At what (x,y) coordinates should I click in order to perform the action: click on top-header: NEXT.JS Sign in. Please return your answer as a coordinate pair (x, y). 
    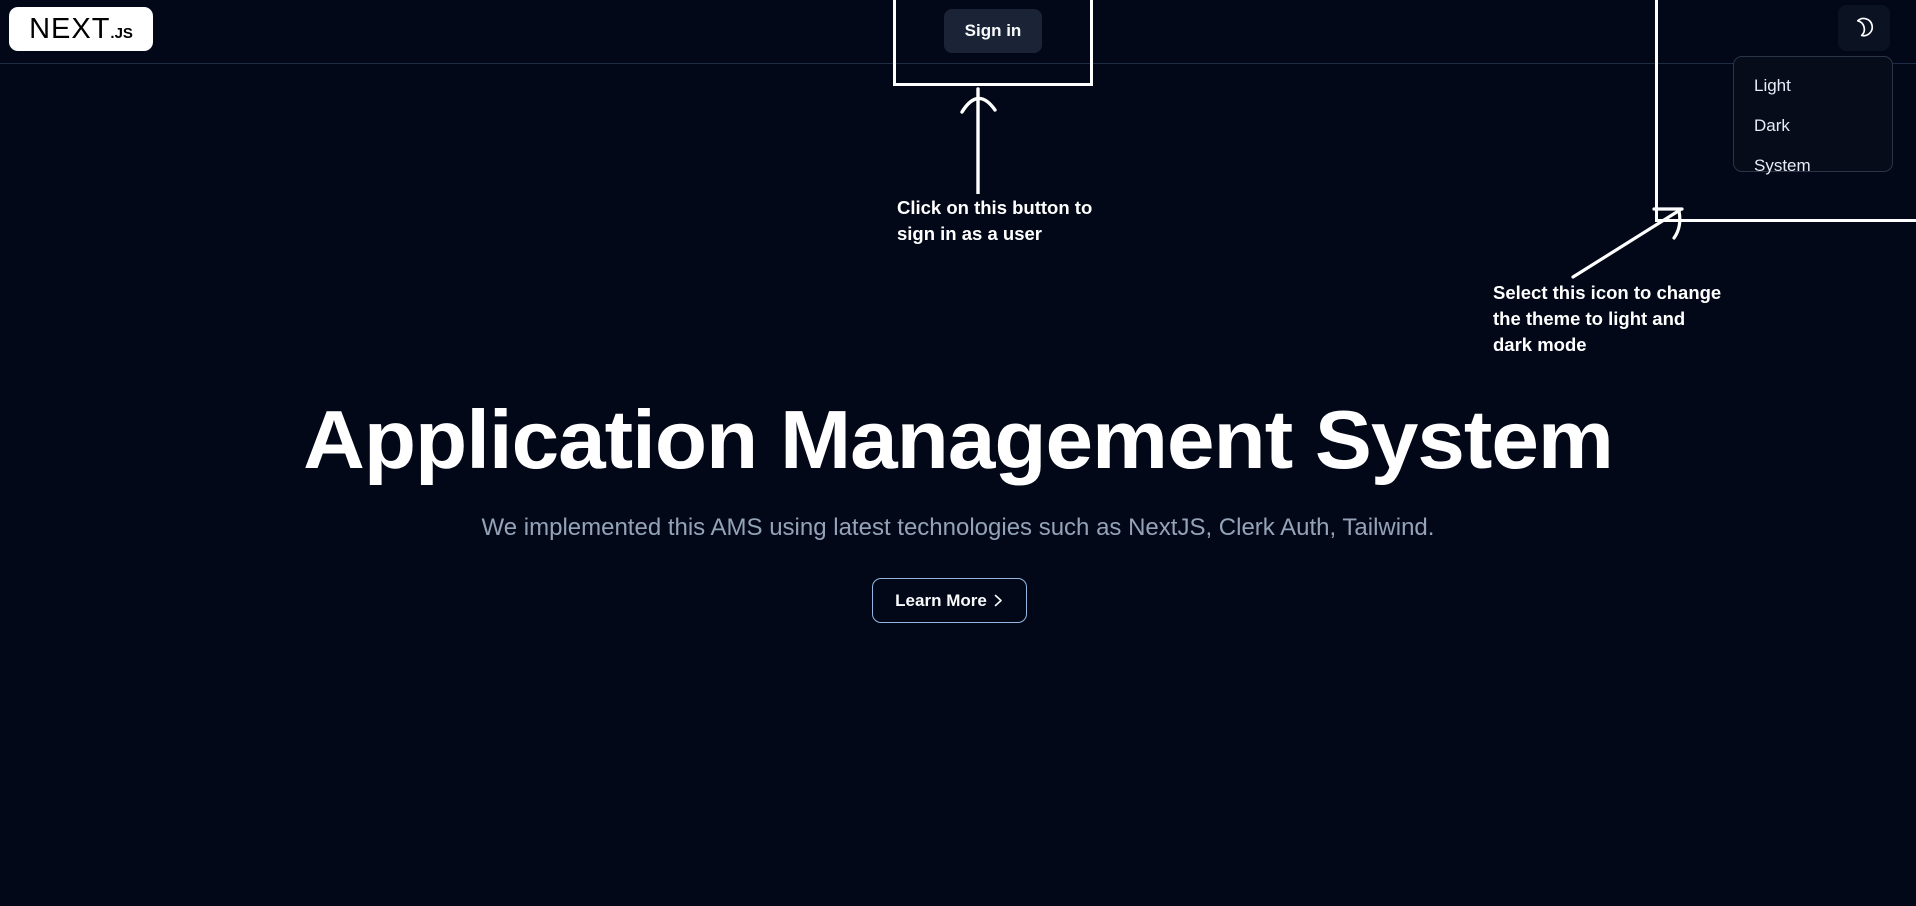
    Looking at the image, I should click on (958, 32).